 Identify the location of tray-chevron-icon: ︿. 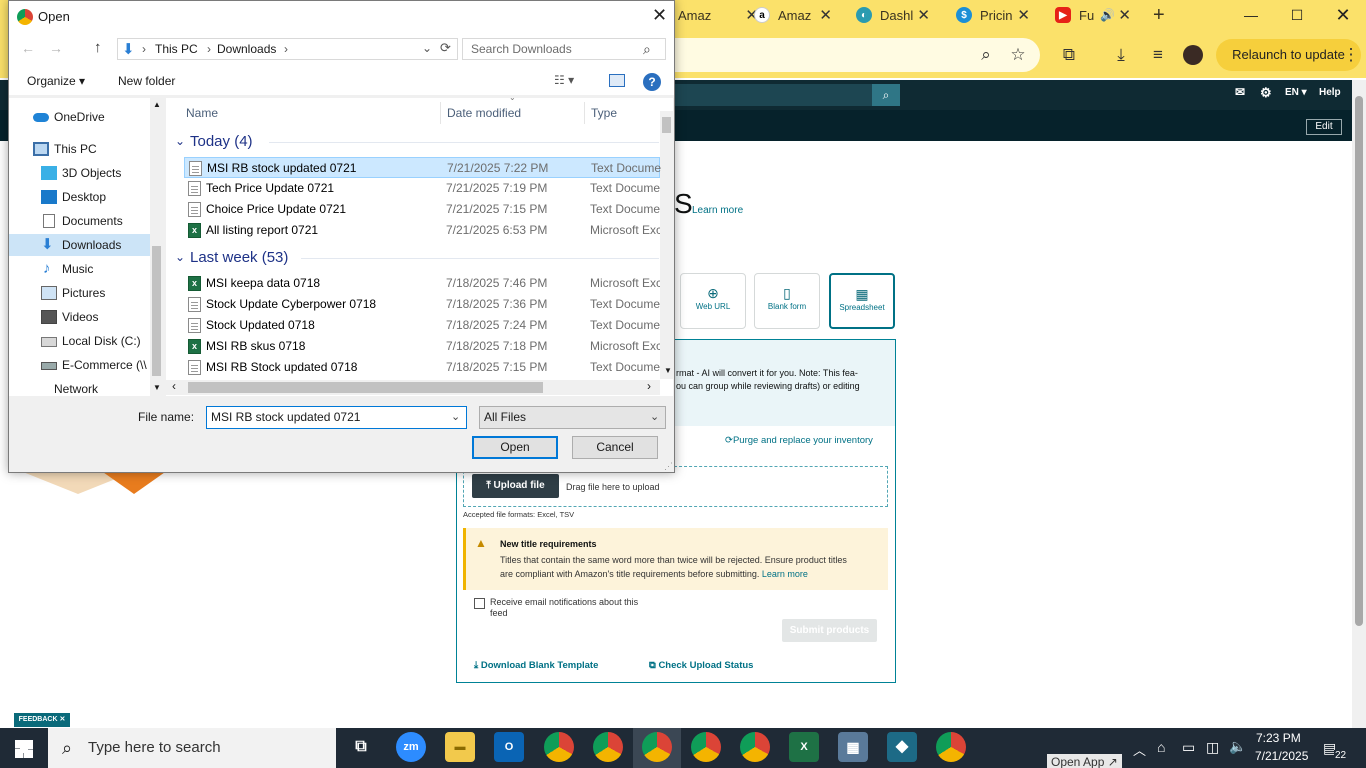
(1139, 749).